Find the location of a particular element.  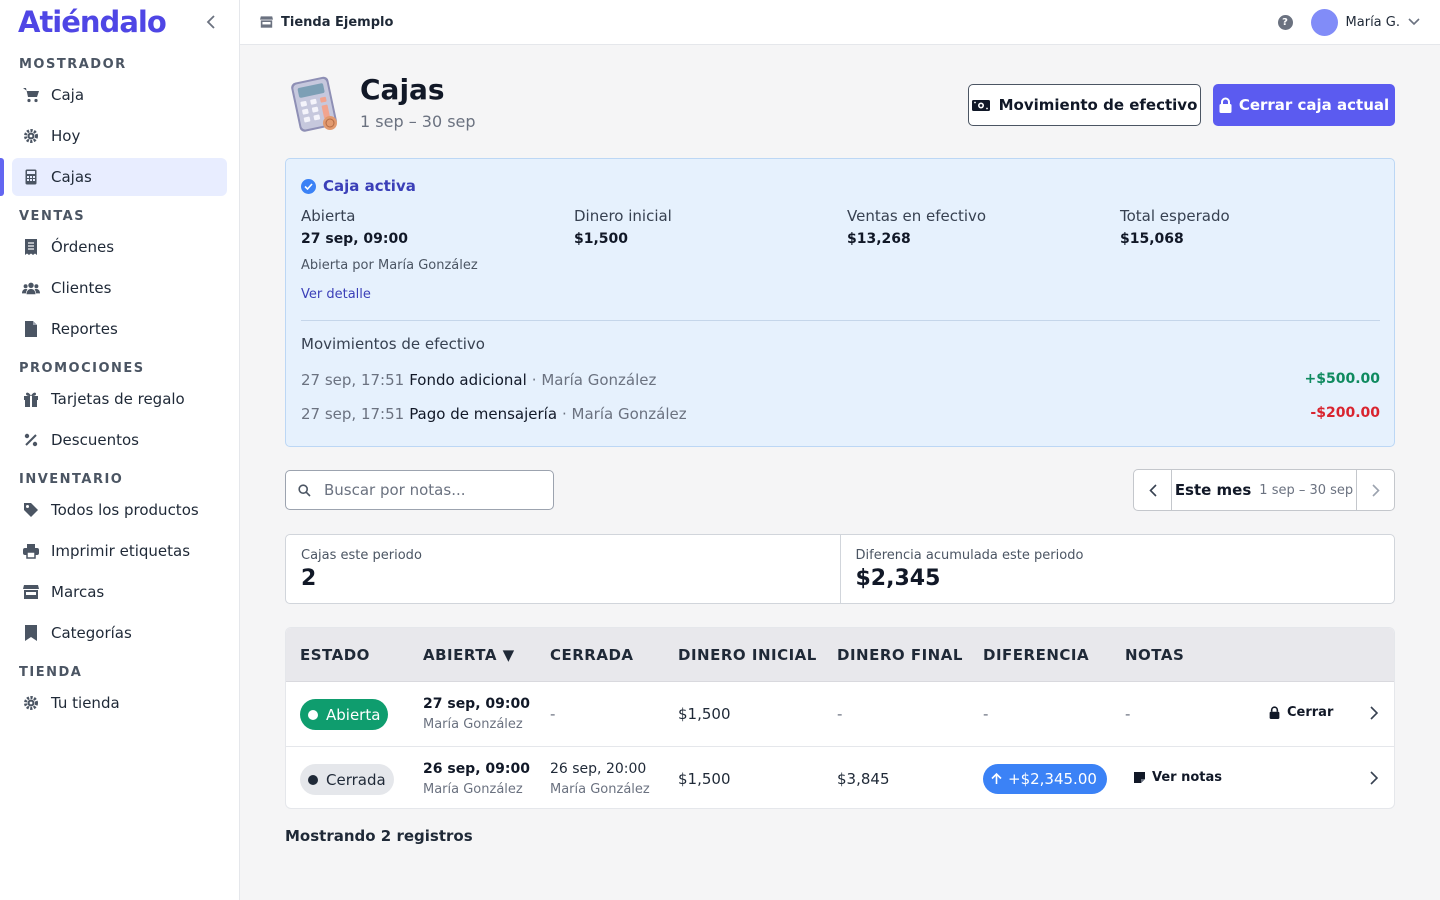

sidebar-item-tarjetas-de-regalo: Tarjetas de regalo is located at coordinates (119, 399).